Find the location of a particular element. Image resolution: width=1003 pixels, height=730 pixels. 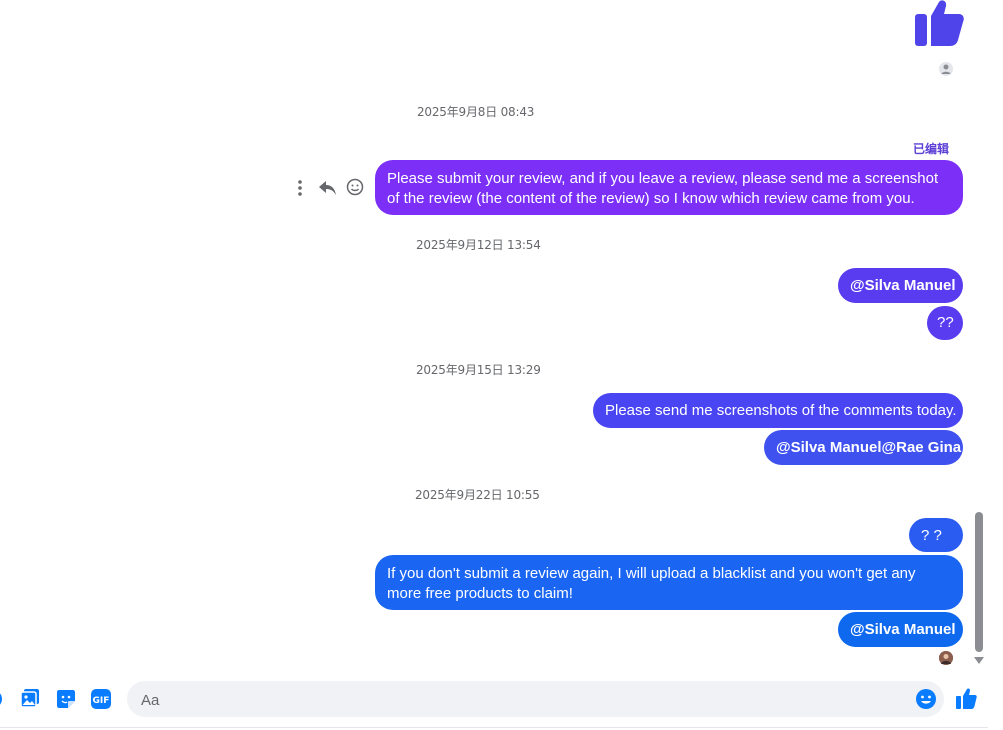

edited-label: 已编辑 is located at coordinates (931, 148).